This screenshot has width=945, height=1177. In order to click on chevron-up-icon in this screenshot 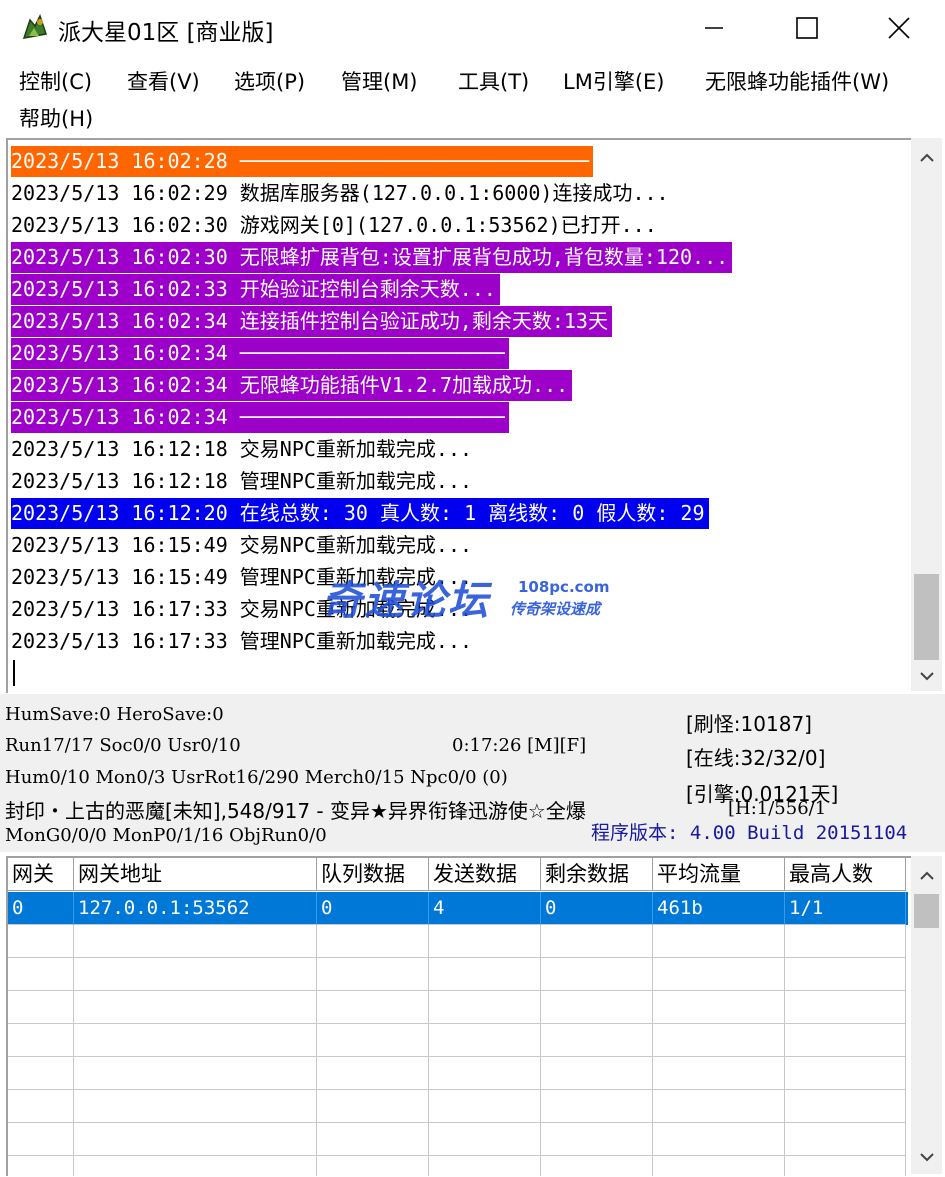, I will do `click(926, 875)`.